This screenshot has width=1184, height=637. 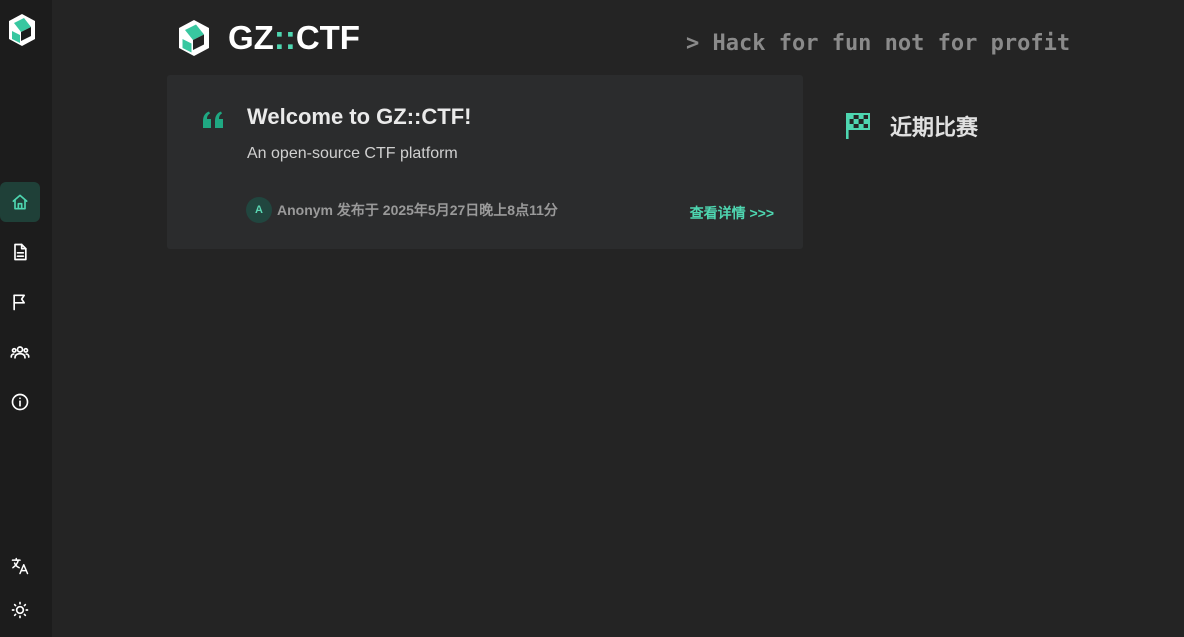 I want to click on header-brand: GZ::CTF, so click(x=268, y=38).